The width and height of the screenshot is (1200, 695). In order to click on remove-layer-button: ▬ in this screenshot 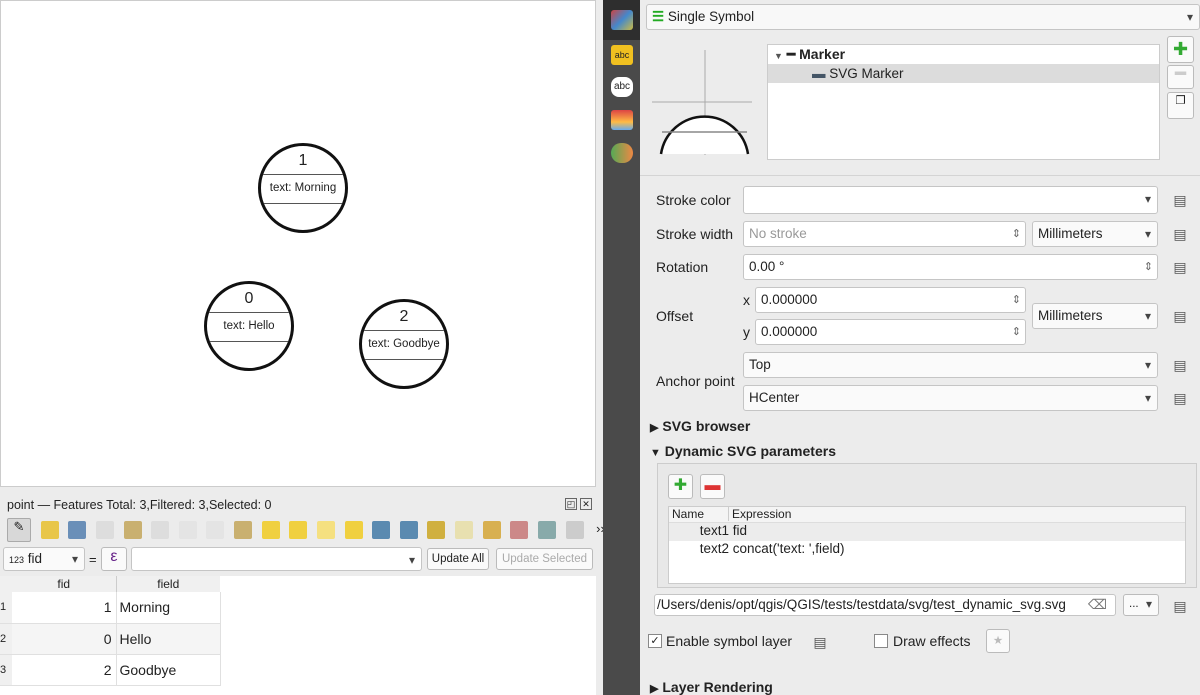, I will do `click(1180, 77)`.